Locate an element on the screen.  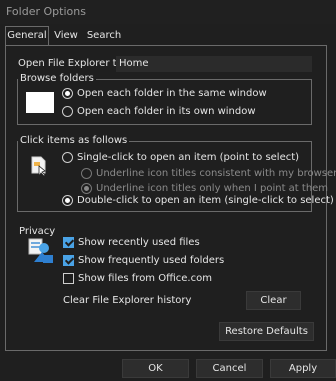
browse-own-window-label: Open each folder in its own window is located at coordinates (166, 111).